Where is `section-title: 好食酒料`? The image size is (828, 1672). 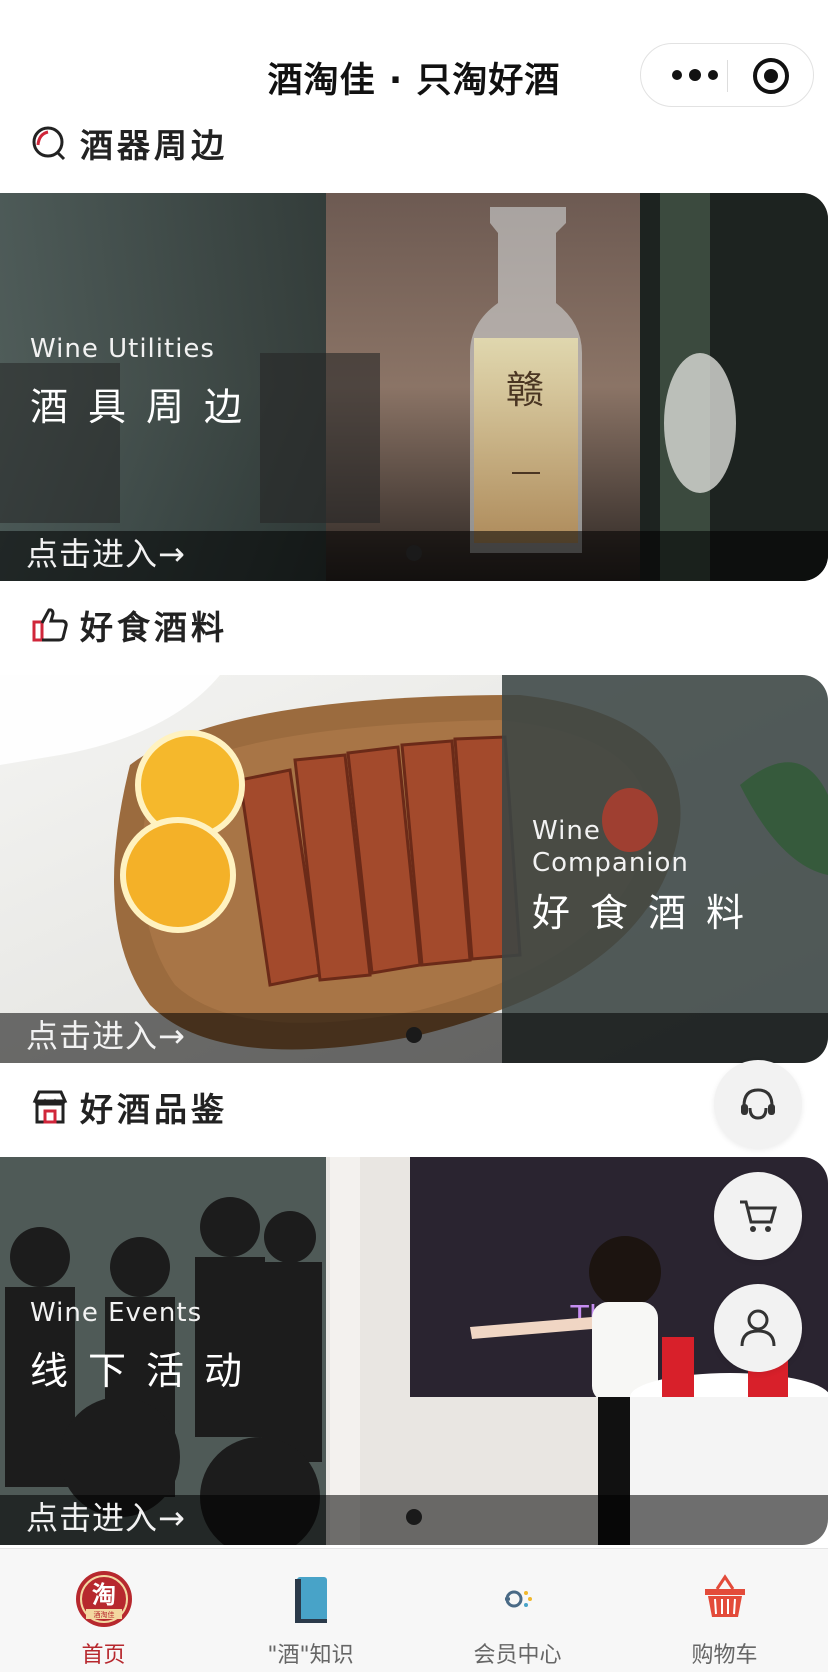 section-title: 好食酒料 is located at coordinates (154, 627).